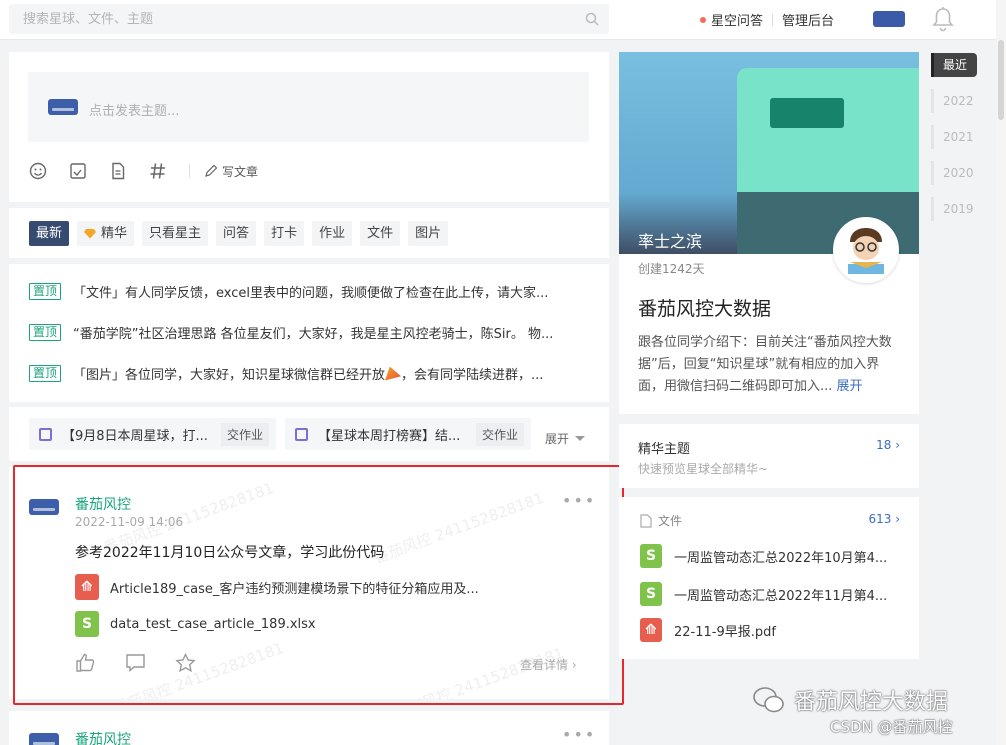  What do you see at coordinates (579, 734) in the screenshot?
I see `more-options-icon: •••` at bounding box center [579, 734].